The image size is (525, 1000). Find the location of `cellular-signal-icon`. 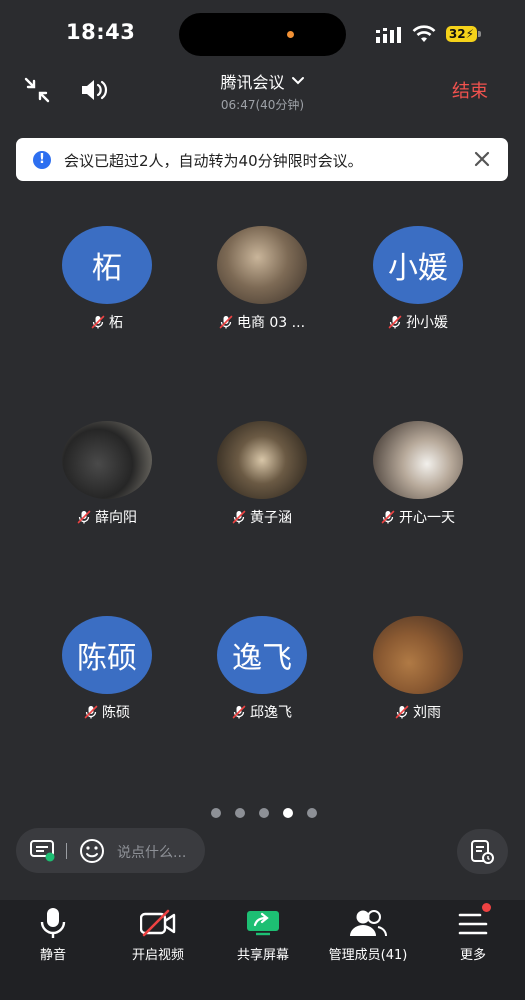

cellular-signal-icon is located at coordinates (388, 35).